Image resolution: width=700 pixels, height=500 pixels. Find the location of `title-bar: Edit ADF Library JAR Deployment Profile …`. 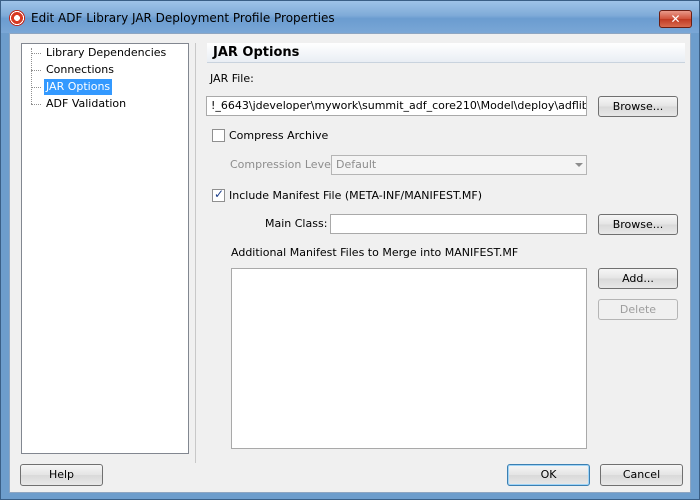

title-bar: Edit ADF Library JAR Deployment Profile … is located at coordinates (350, 17).